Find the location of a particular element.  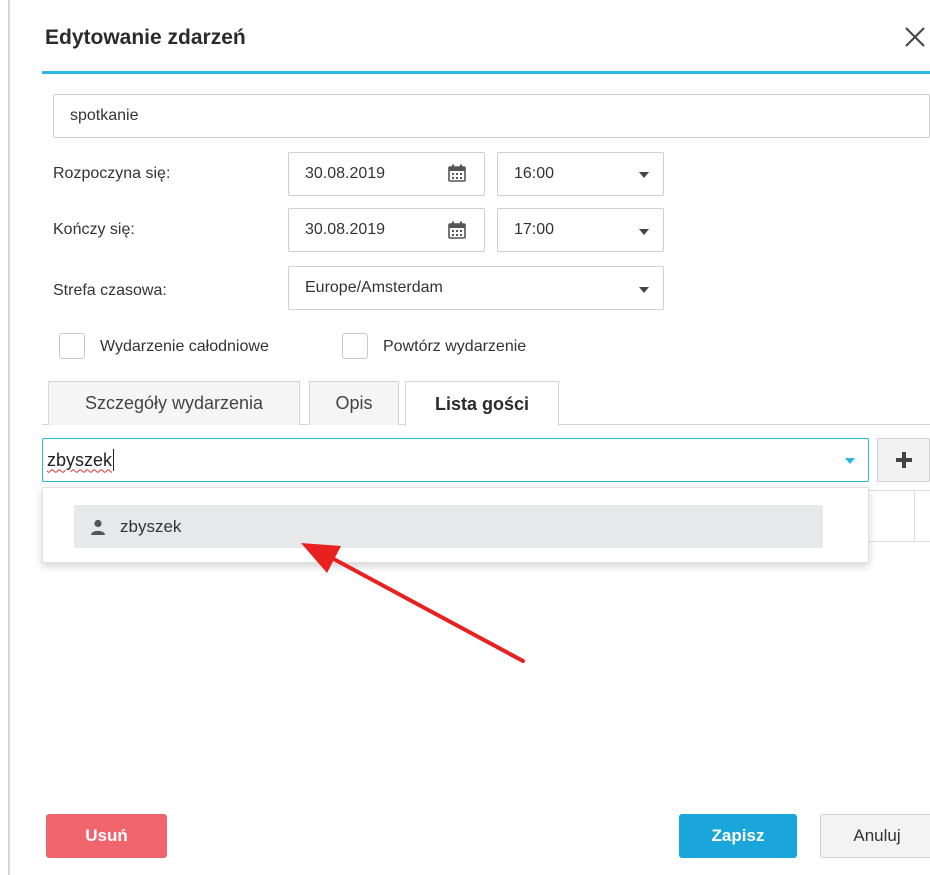

timezone-label: Strefa czasowa: is located at coordinates (110, 290).